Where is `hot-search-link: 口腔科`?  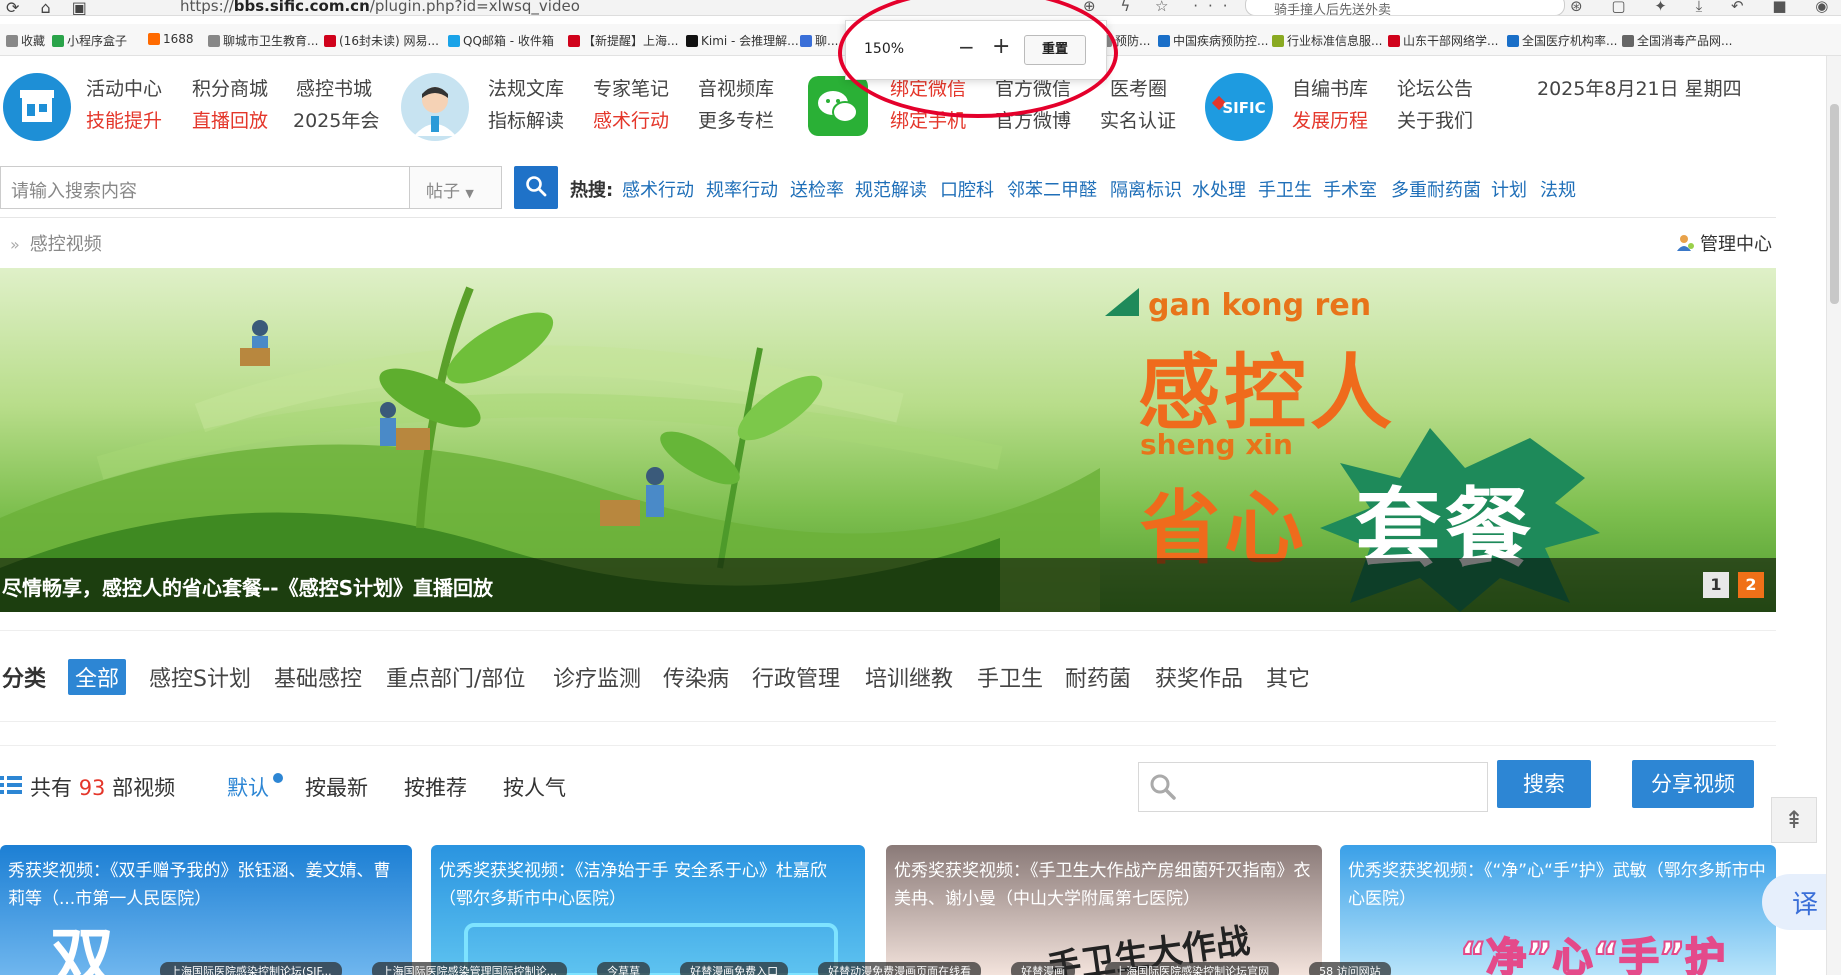
hot-search-link: 口腔科 is located at coordinates (967, 189).